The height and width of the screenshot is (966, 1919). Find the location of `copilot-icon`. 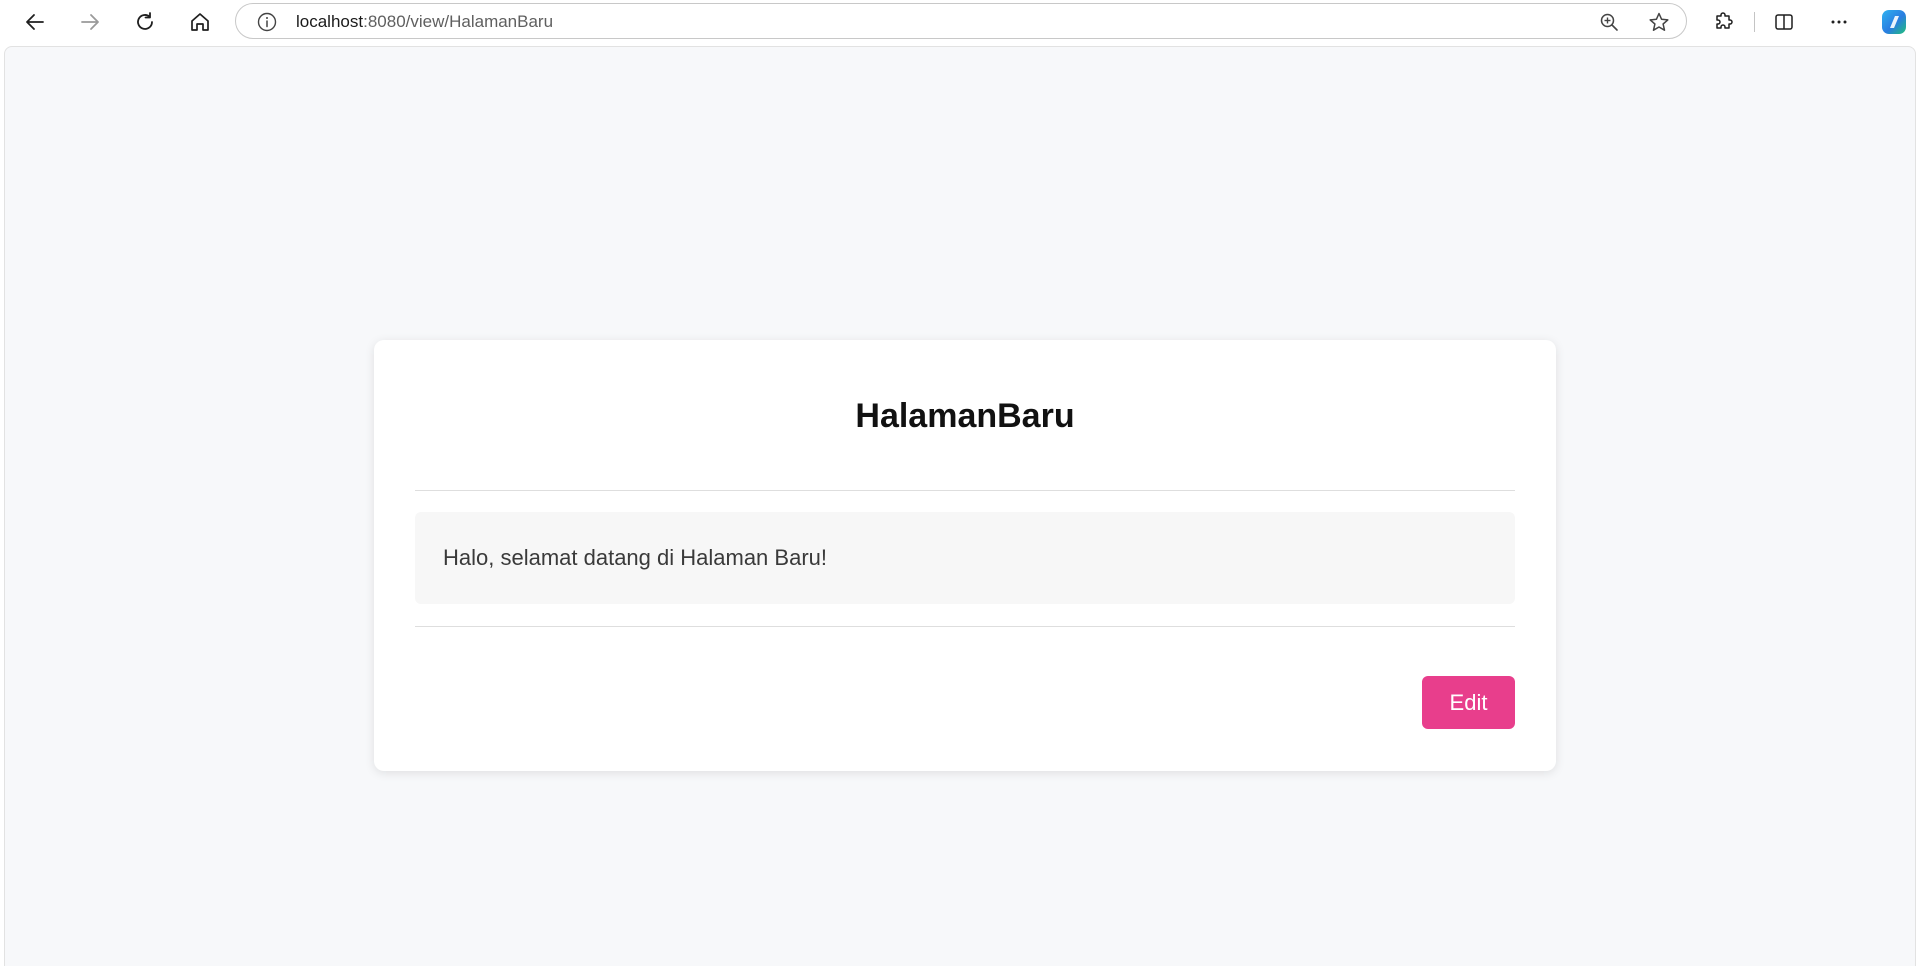

copilot-icon is located at coordinates (1894, 22).